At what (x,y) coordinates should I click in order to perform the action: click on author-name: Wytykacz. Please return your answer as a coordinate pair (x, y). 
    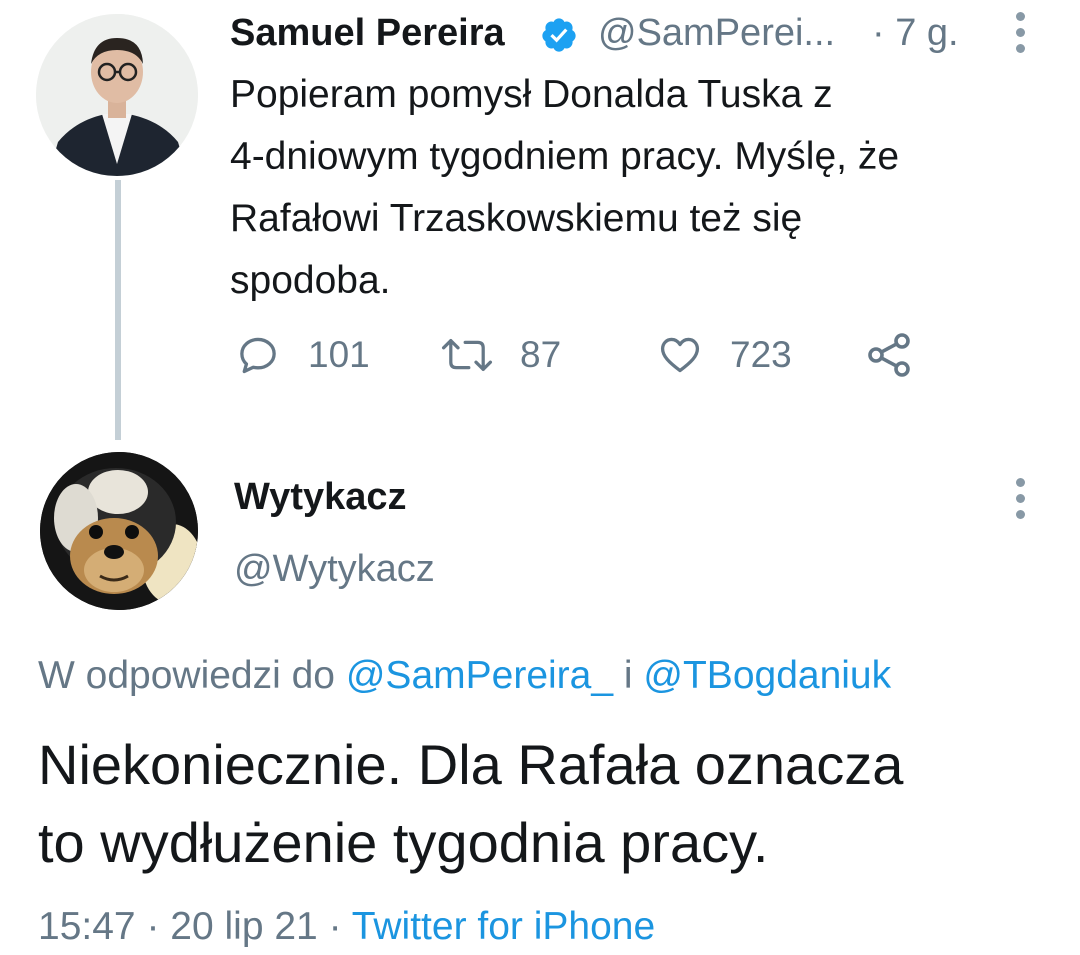
    Looking at the image, I should click on (320, 497).